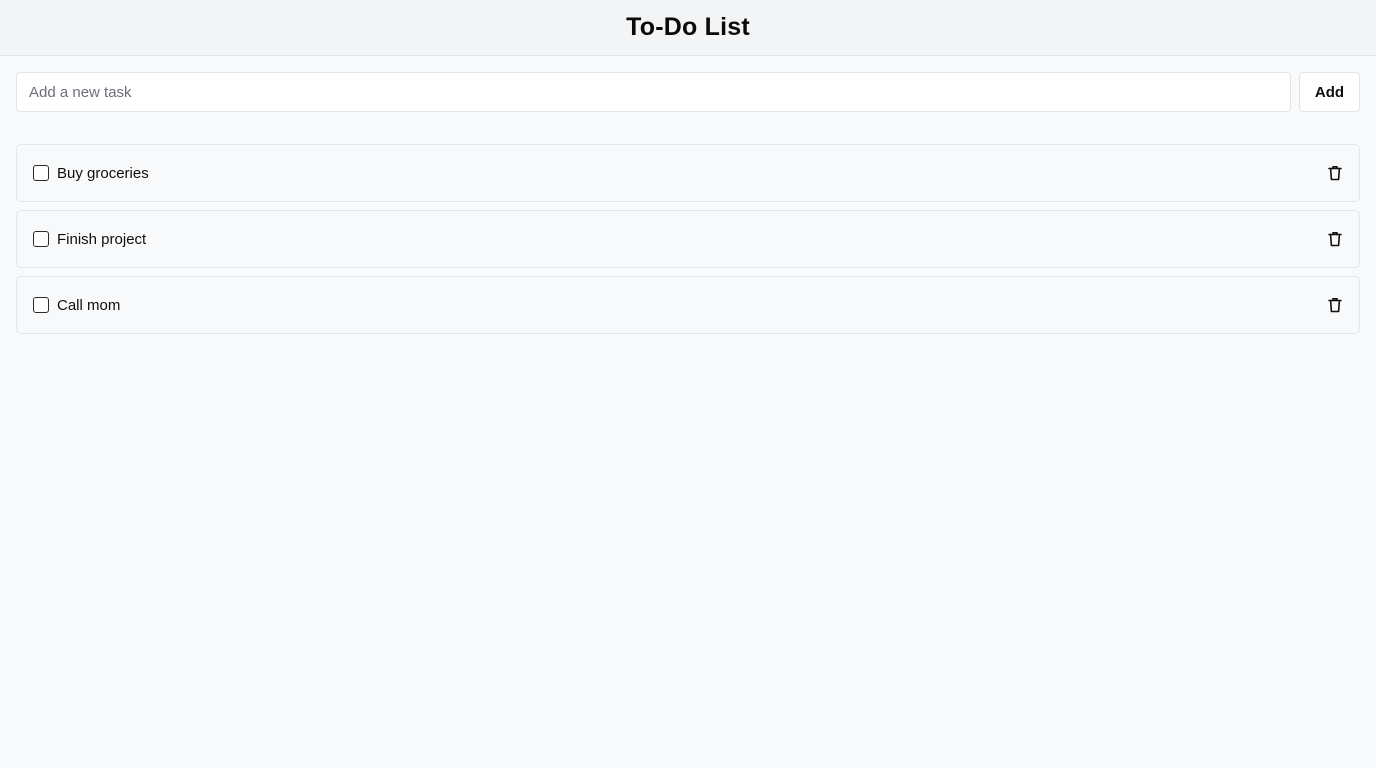 Image resolution: width=1376 pixels, height=768 pixels. What do you see at coordinates (1329, 92) in the screenshot?
I see `add-task-button: Add` at bounding box center [1329, 92].